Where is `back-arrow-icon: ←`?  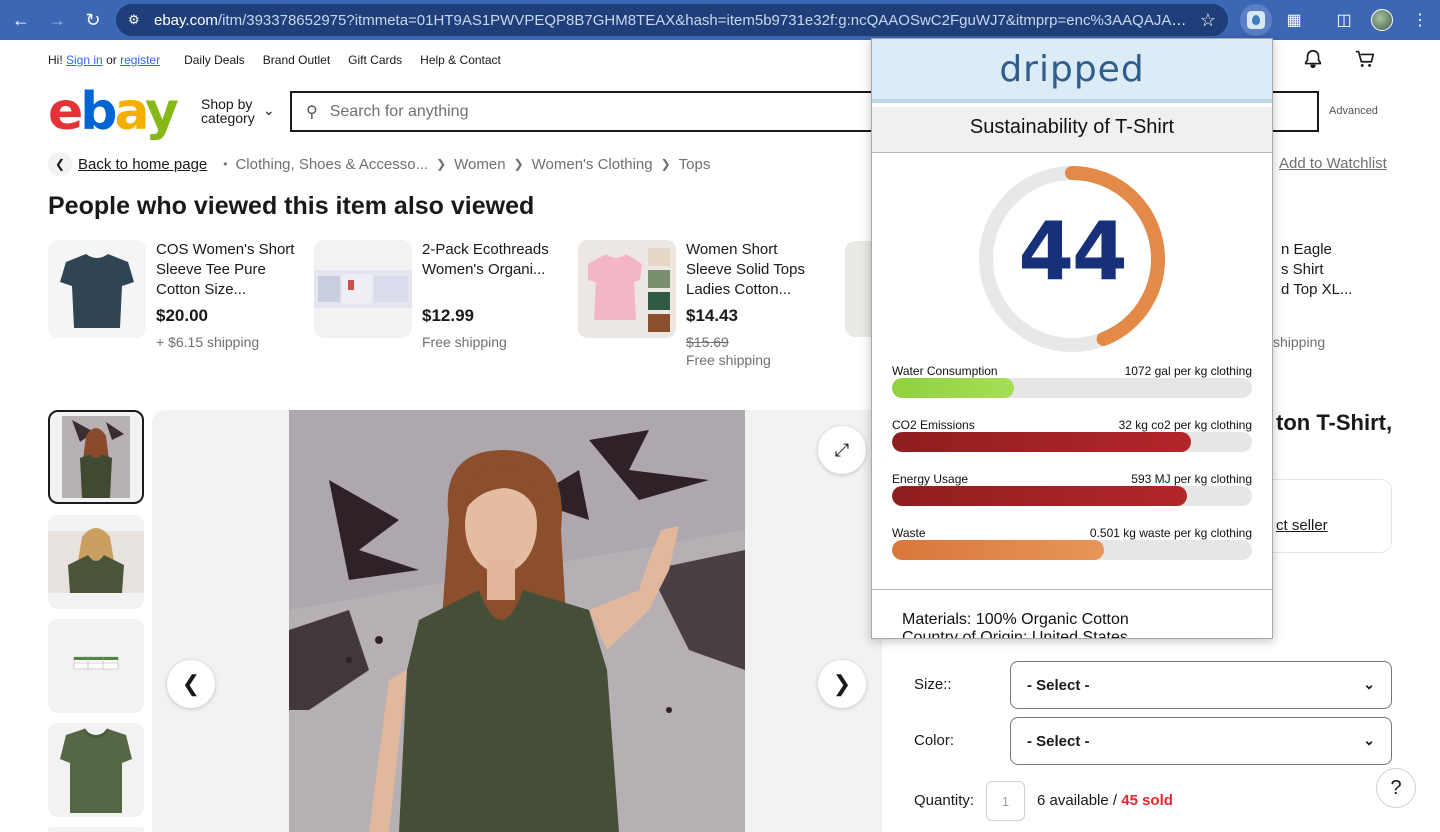
back-arrow-icon: ← is located at coordinates (21, 20).